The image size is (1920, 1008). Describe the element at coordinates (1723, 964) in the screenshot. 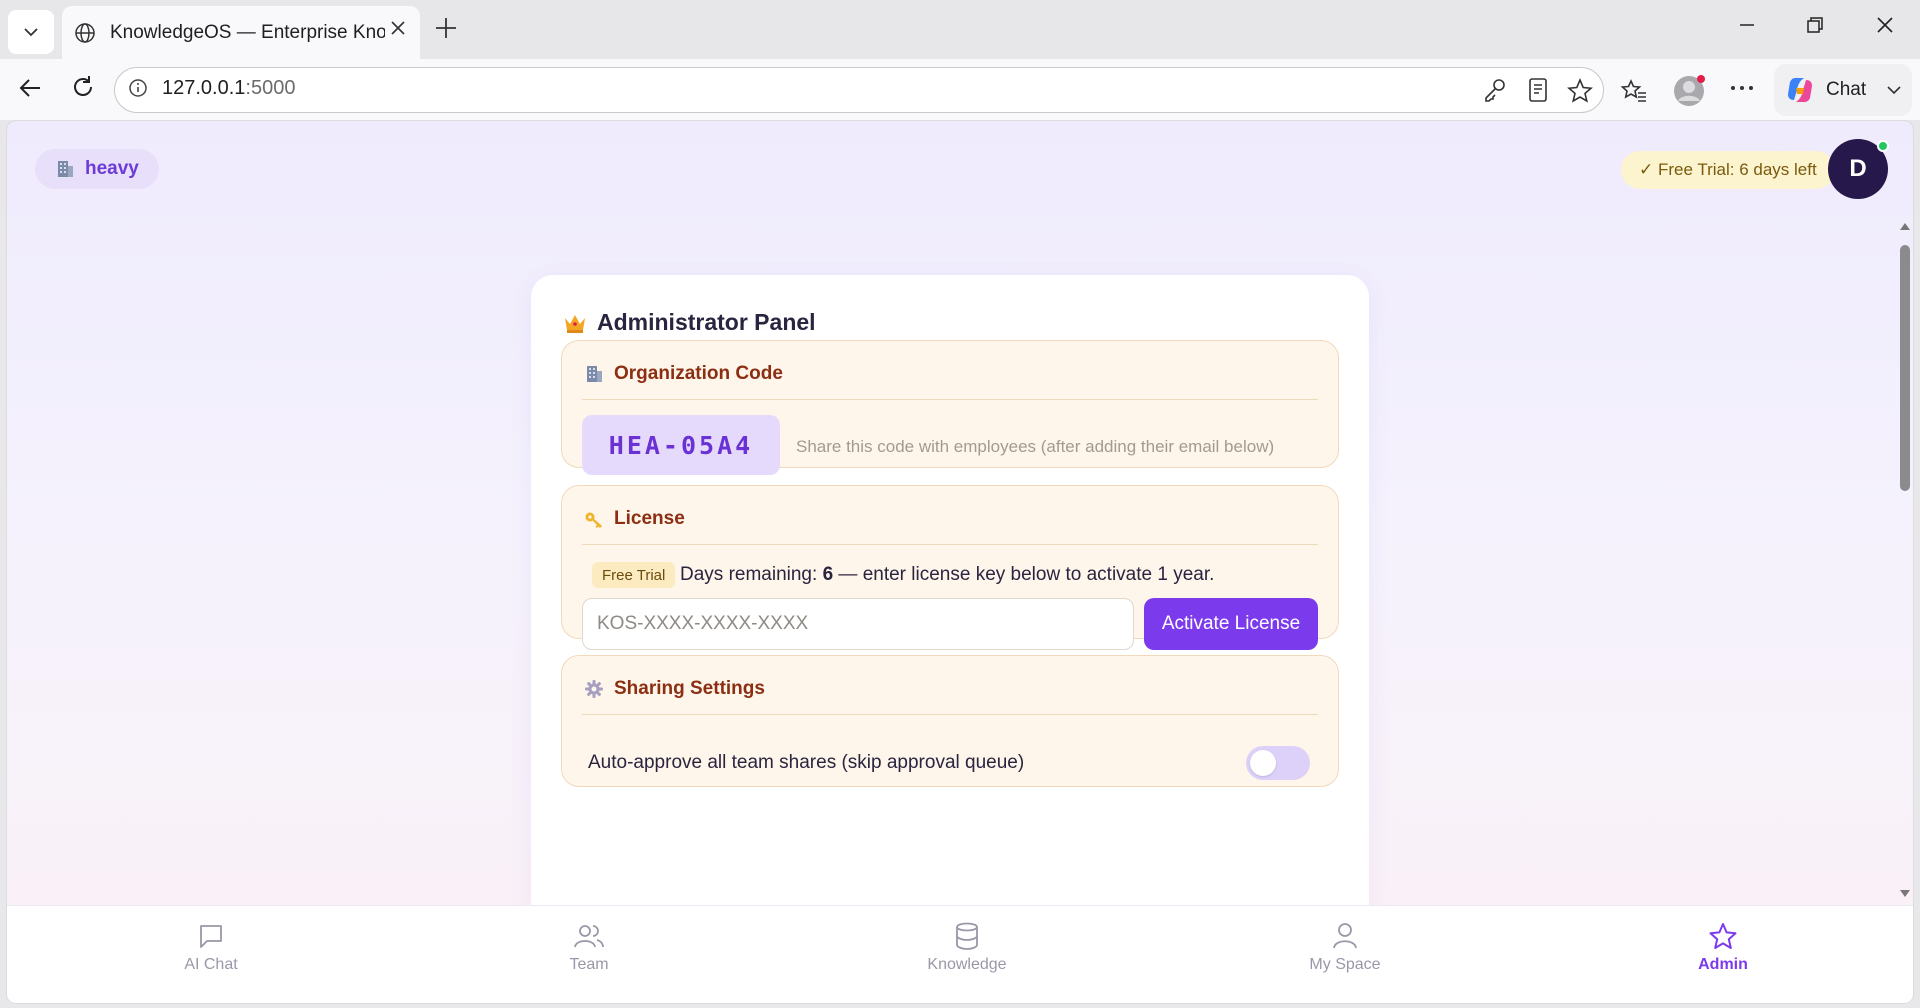

I see `nav-label: Admin` at that location.